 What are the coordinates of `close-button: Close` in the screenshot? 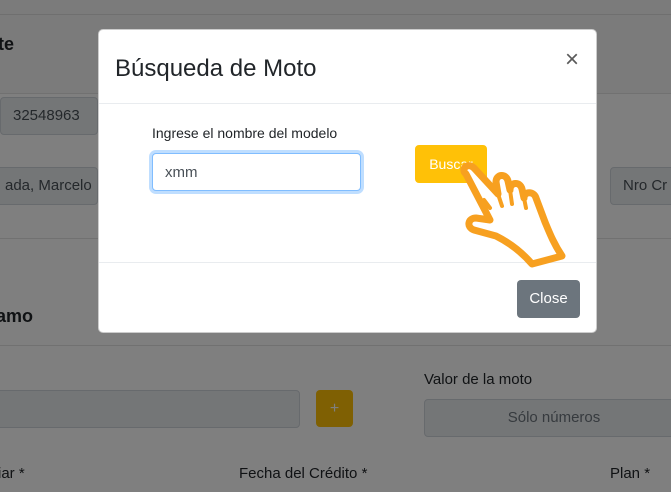 It's located at (548, 299).